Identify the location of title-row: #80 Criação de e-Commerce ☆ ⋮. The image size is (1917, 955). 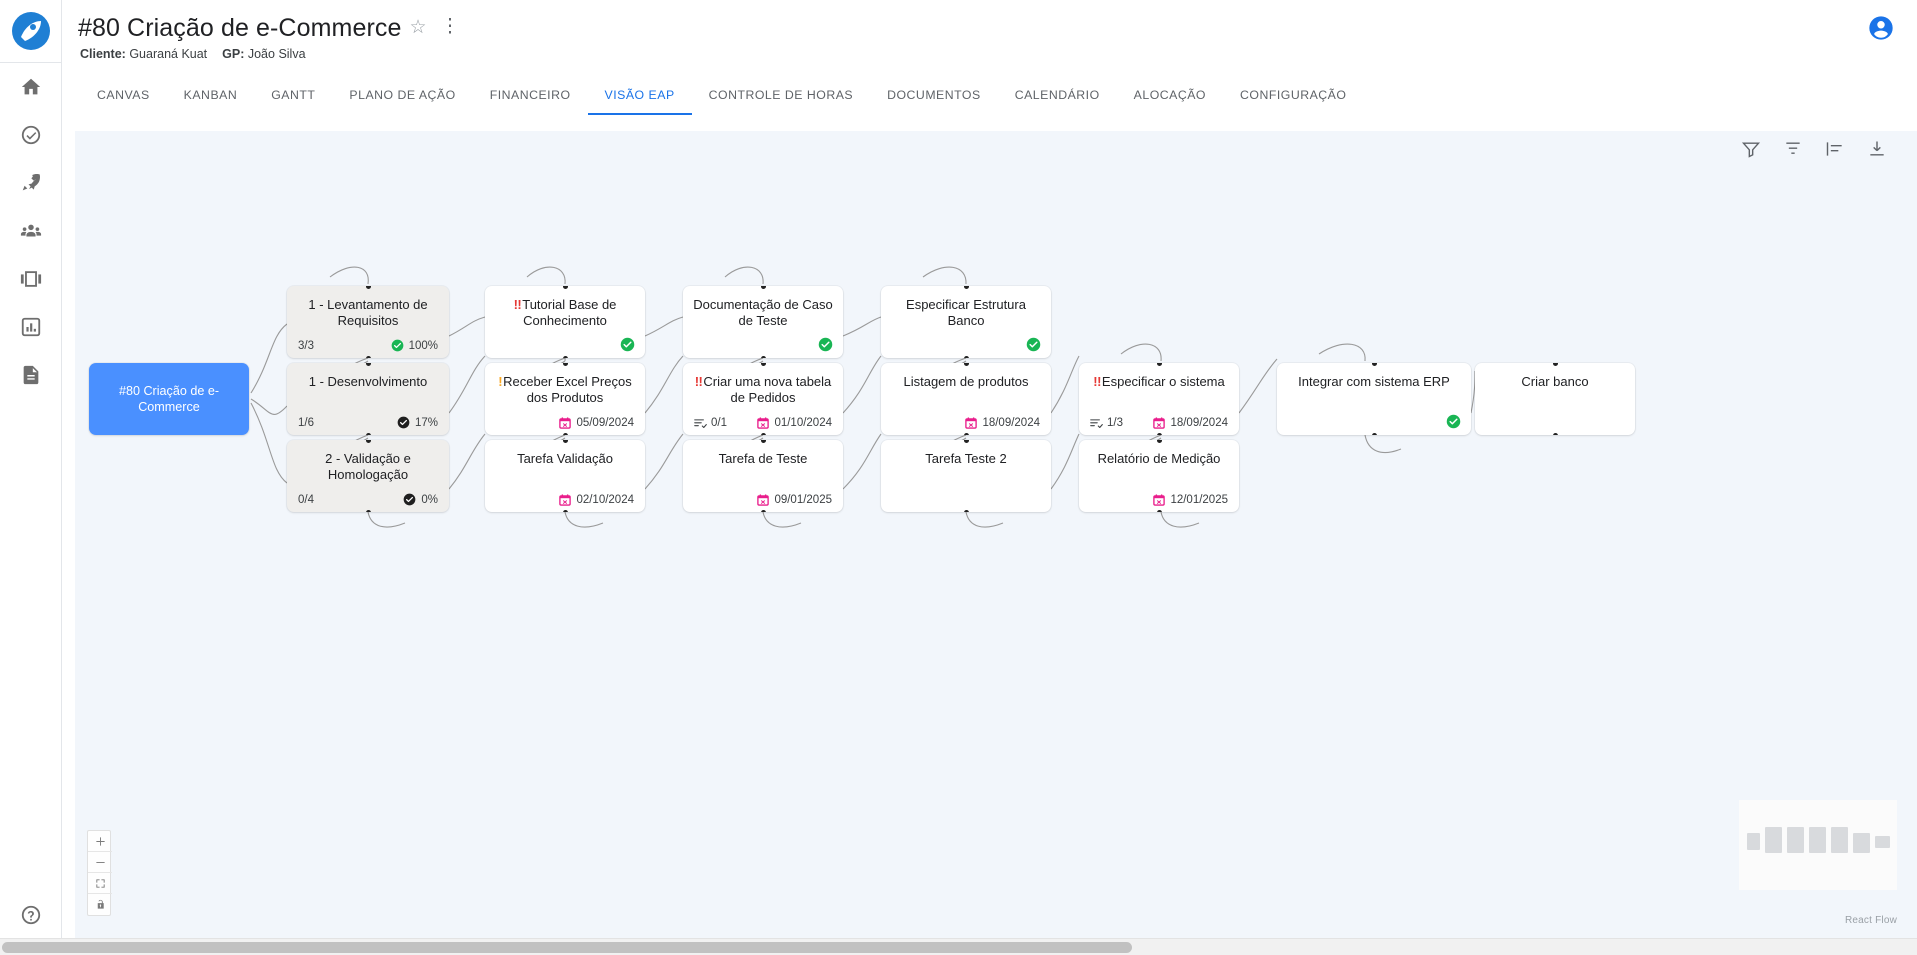
(989, 21).